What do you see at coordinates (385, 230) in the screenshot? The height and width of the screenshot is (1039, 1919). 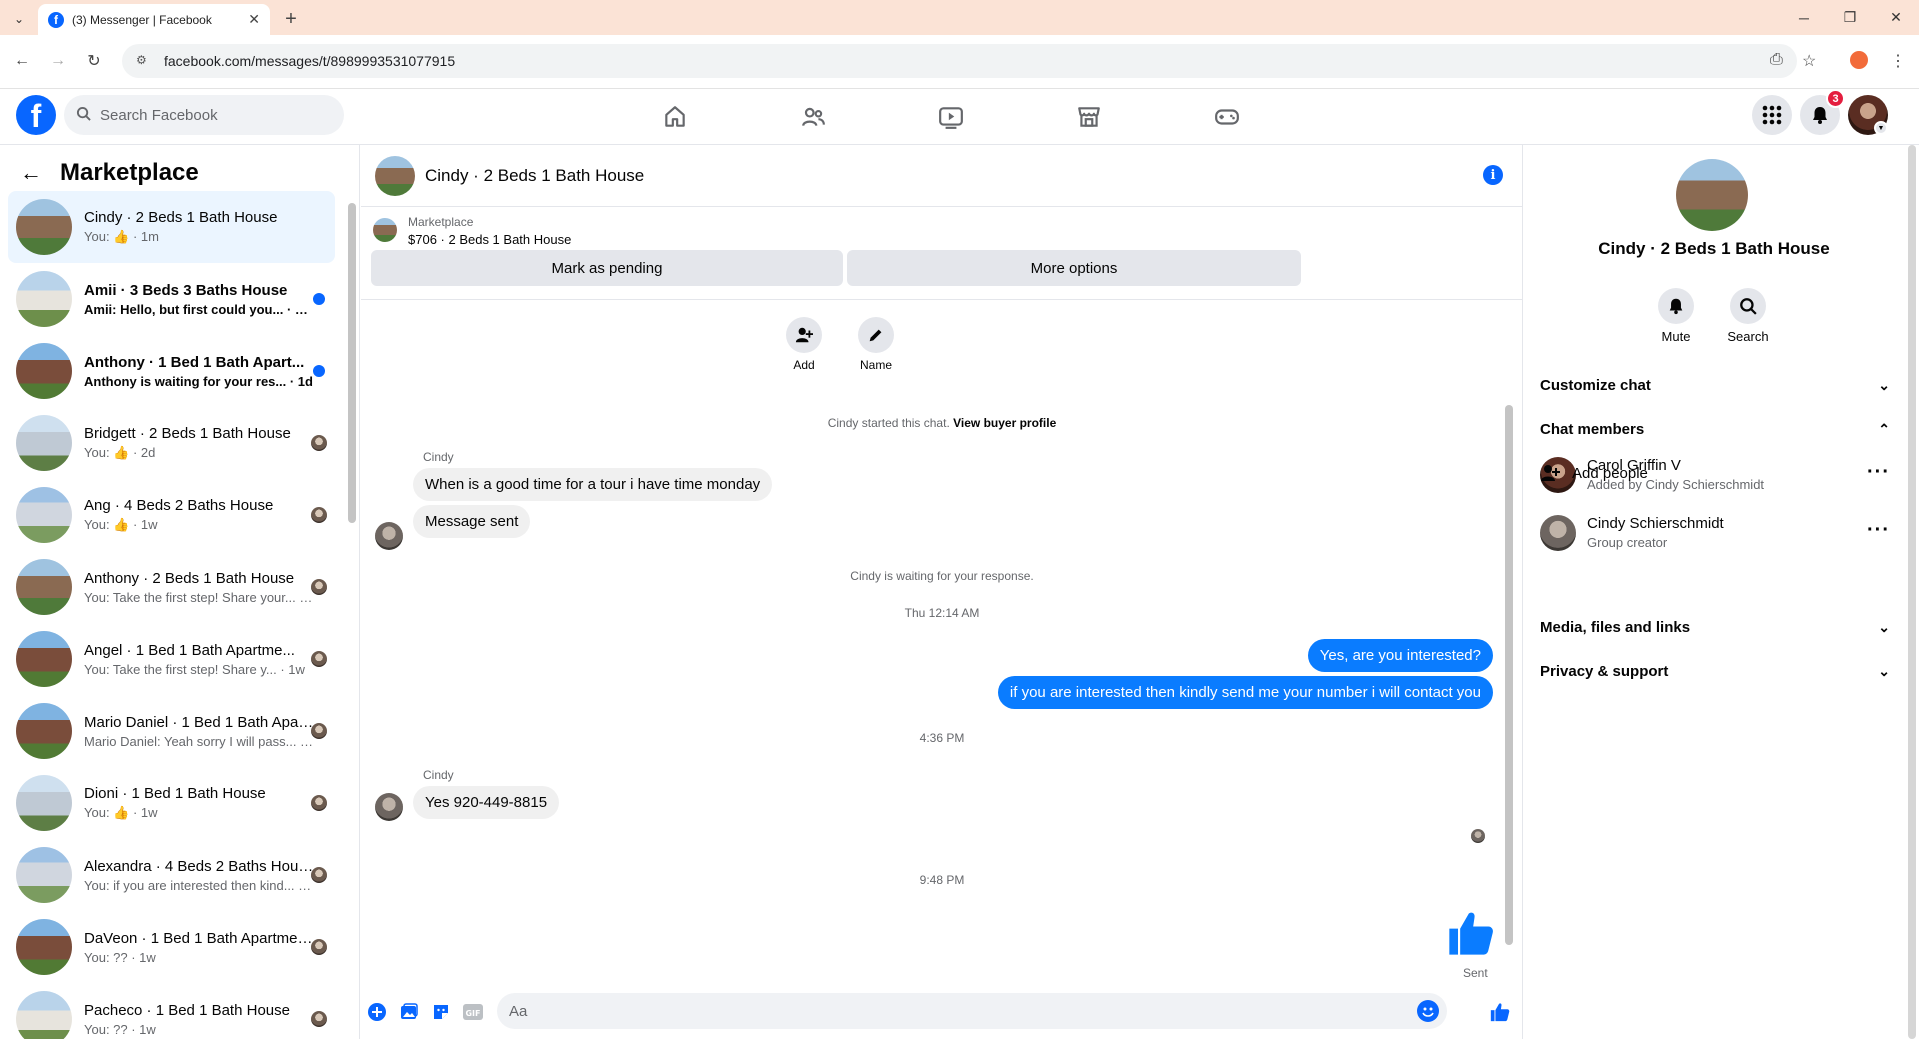 I see `listing-thumbnail` at bounding box center [385, 230].